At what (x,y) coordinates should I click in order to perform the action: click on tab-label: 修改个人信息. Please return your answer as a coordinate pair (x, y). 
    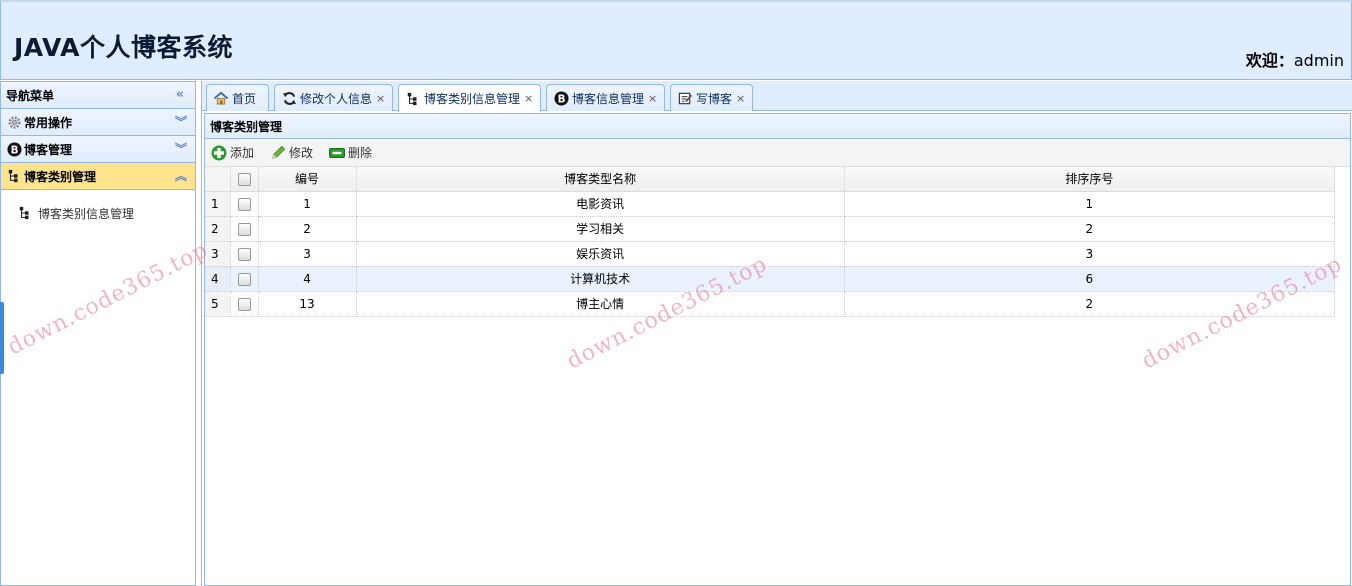
    Looking at the image, I should click on (336, 98).